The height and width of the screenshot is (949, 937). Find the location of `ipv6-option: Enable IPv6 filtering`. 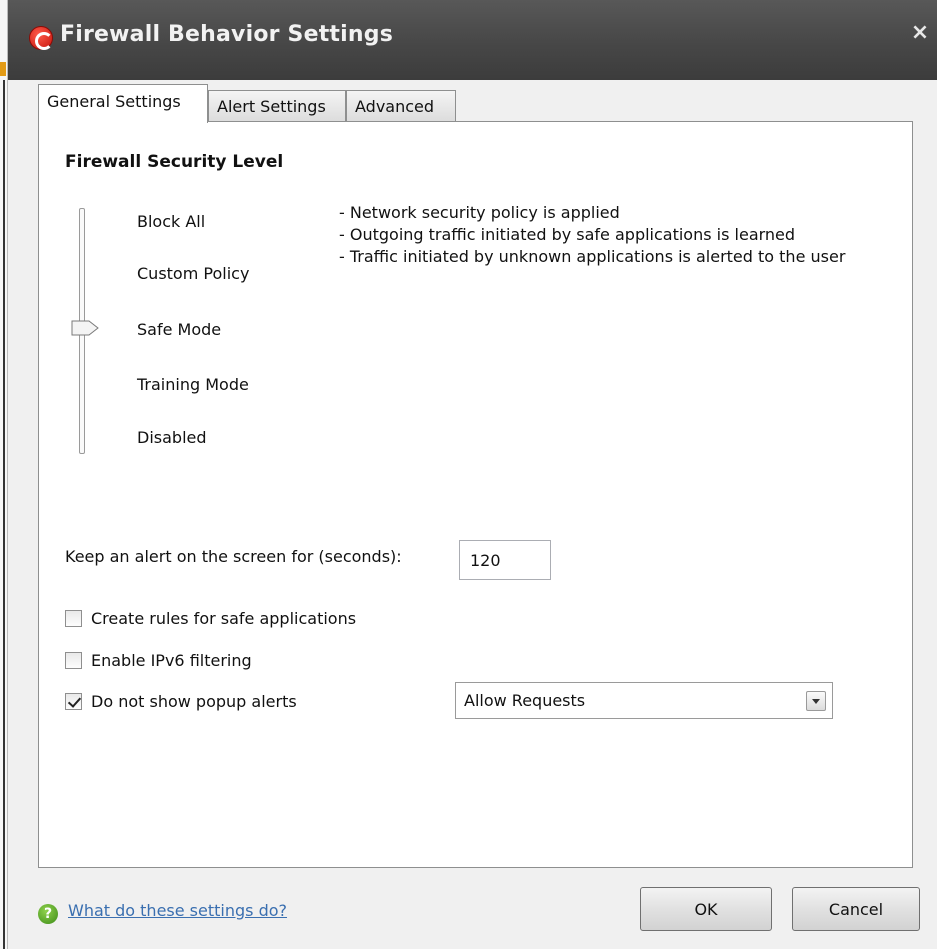

ipv6-option: Enable IPv6 filtering is located at coordinates (158, 660).